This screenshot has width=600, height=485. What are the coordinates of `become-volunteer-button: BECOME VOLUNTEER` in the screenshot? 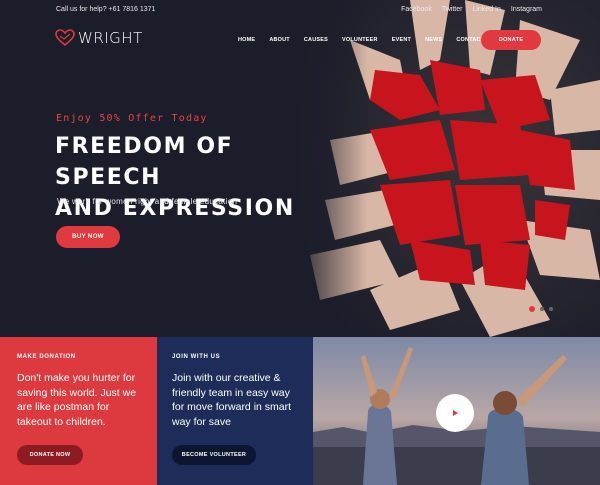 It's located at (214, 455).